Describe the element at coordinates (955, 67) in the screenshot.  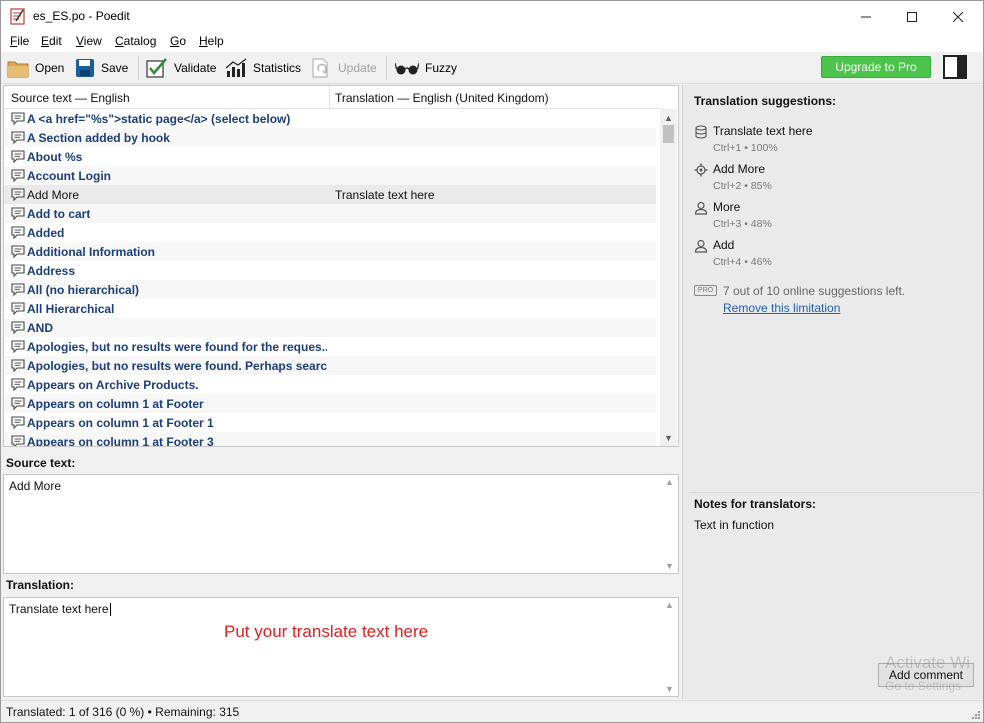
I see `sidebar-toggle-button` at that location.